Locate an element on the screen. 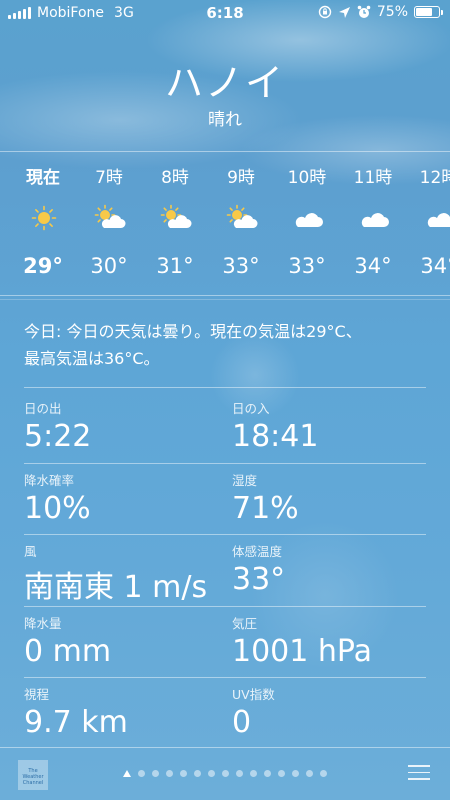 Image resolution: width=450 pixels, height=800 pixels. current-condition: 晴れ is located at coordinates (225, 120).